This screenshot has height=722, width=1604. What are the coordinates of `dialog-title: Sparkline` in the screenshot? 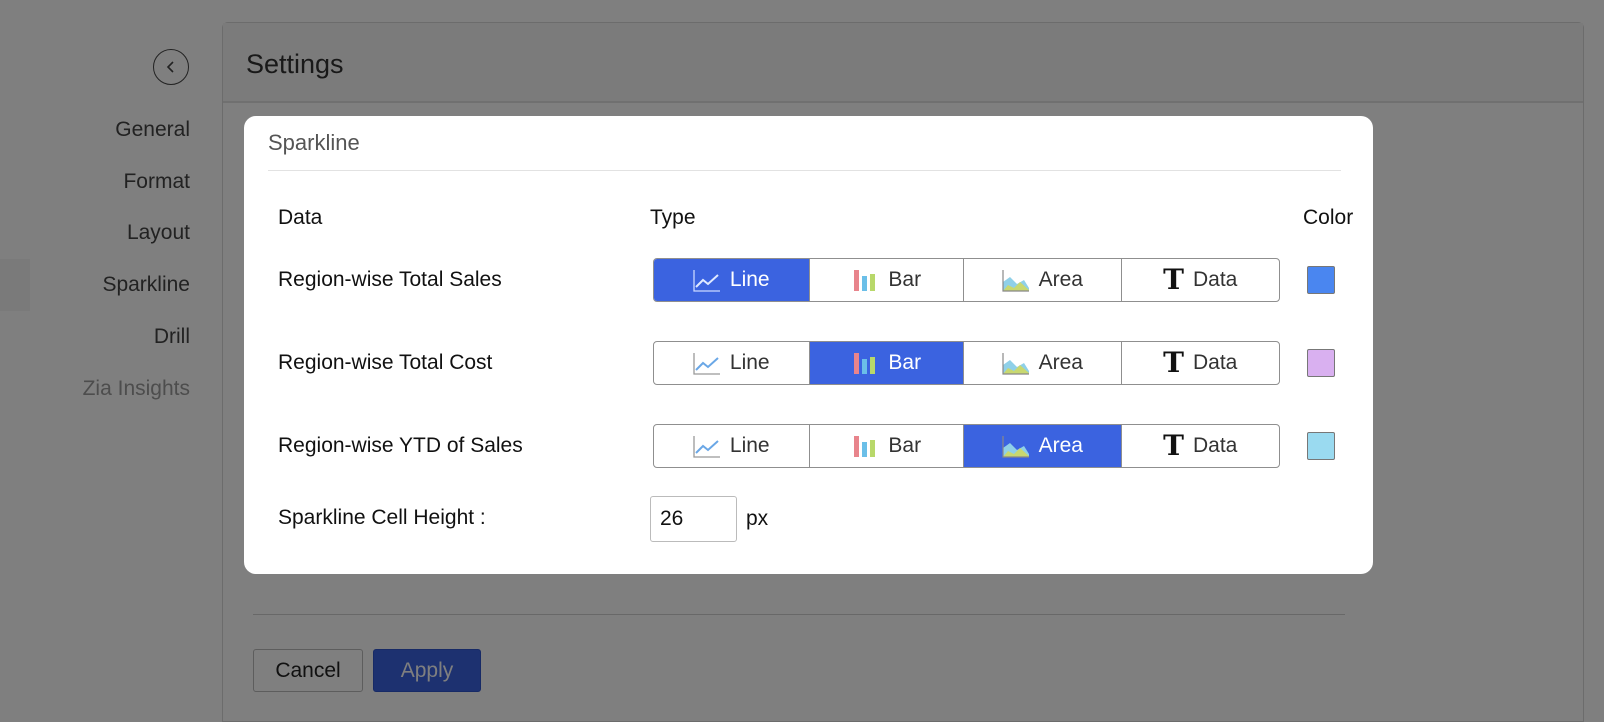 It's located at (314, 142).